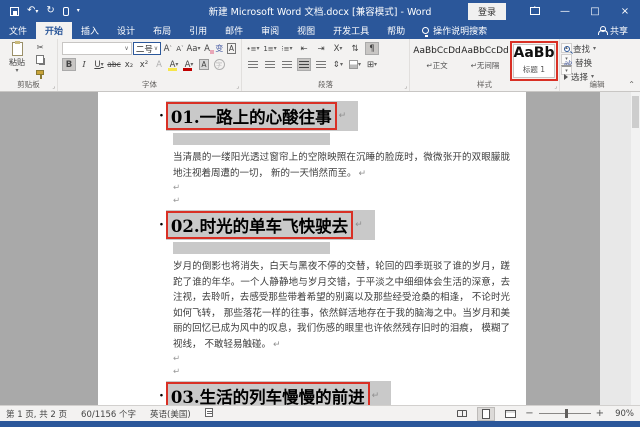  I want to click on italic-button: I, so click(84, 64).